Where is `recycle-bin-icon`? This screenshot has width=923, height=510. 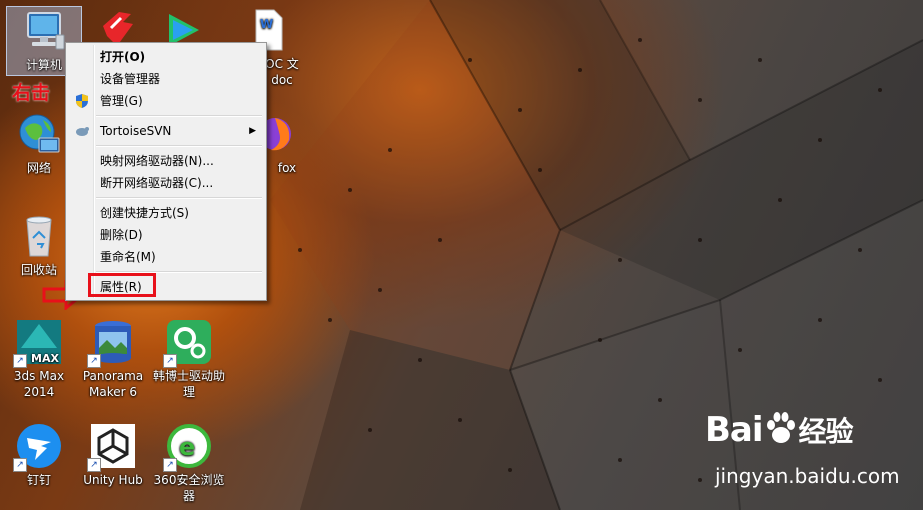
recycle-bin-icon is located at coordinates (39, 236).